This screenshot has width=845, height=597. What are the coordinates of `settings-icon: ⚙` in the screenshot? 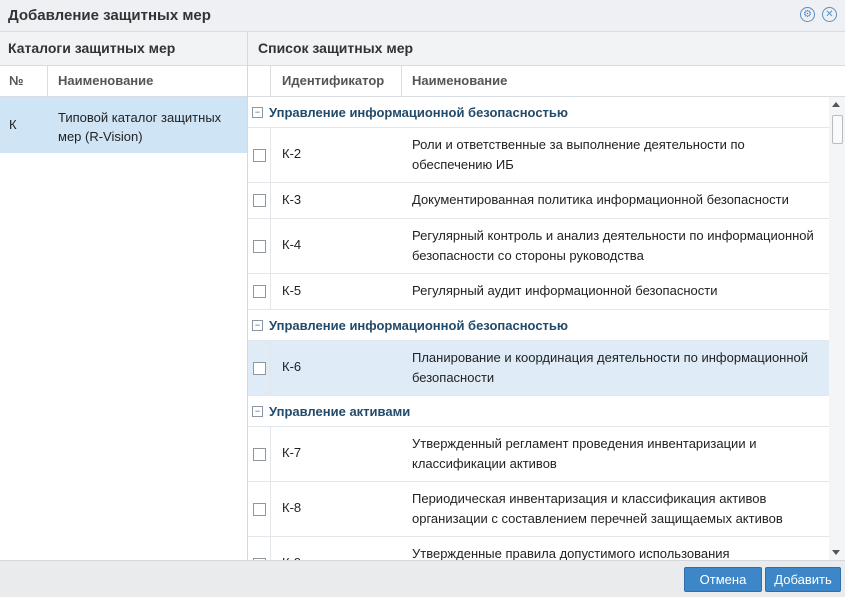 It's located at (807, 14).